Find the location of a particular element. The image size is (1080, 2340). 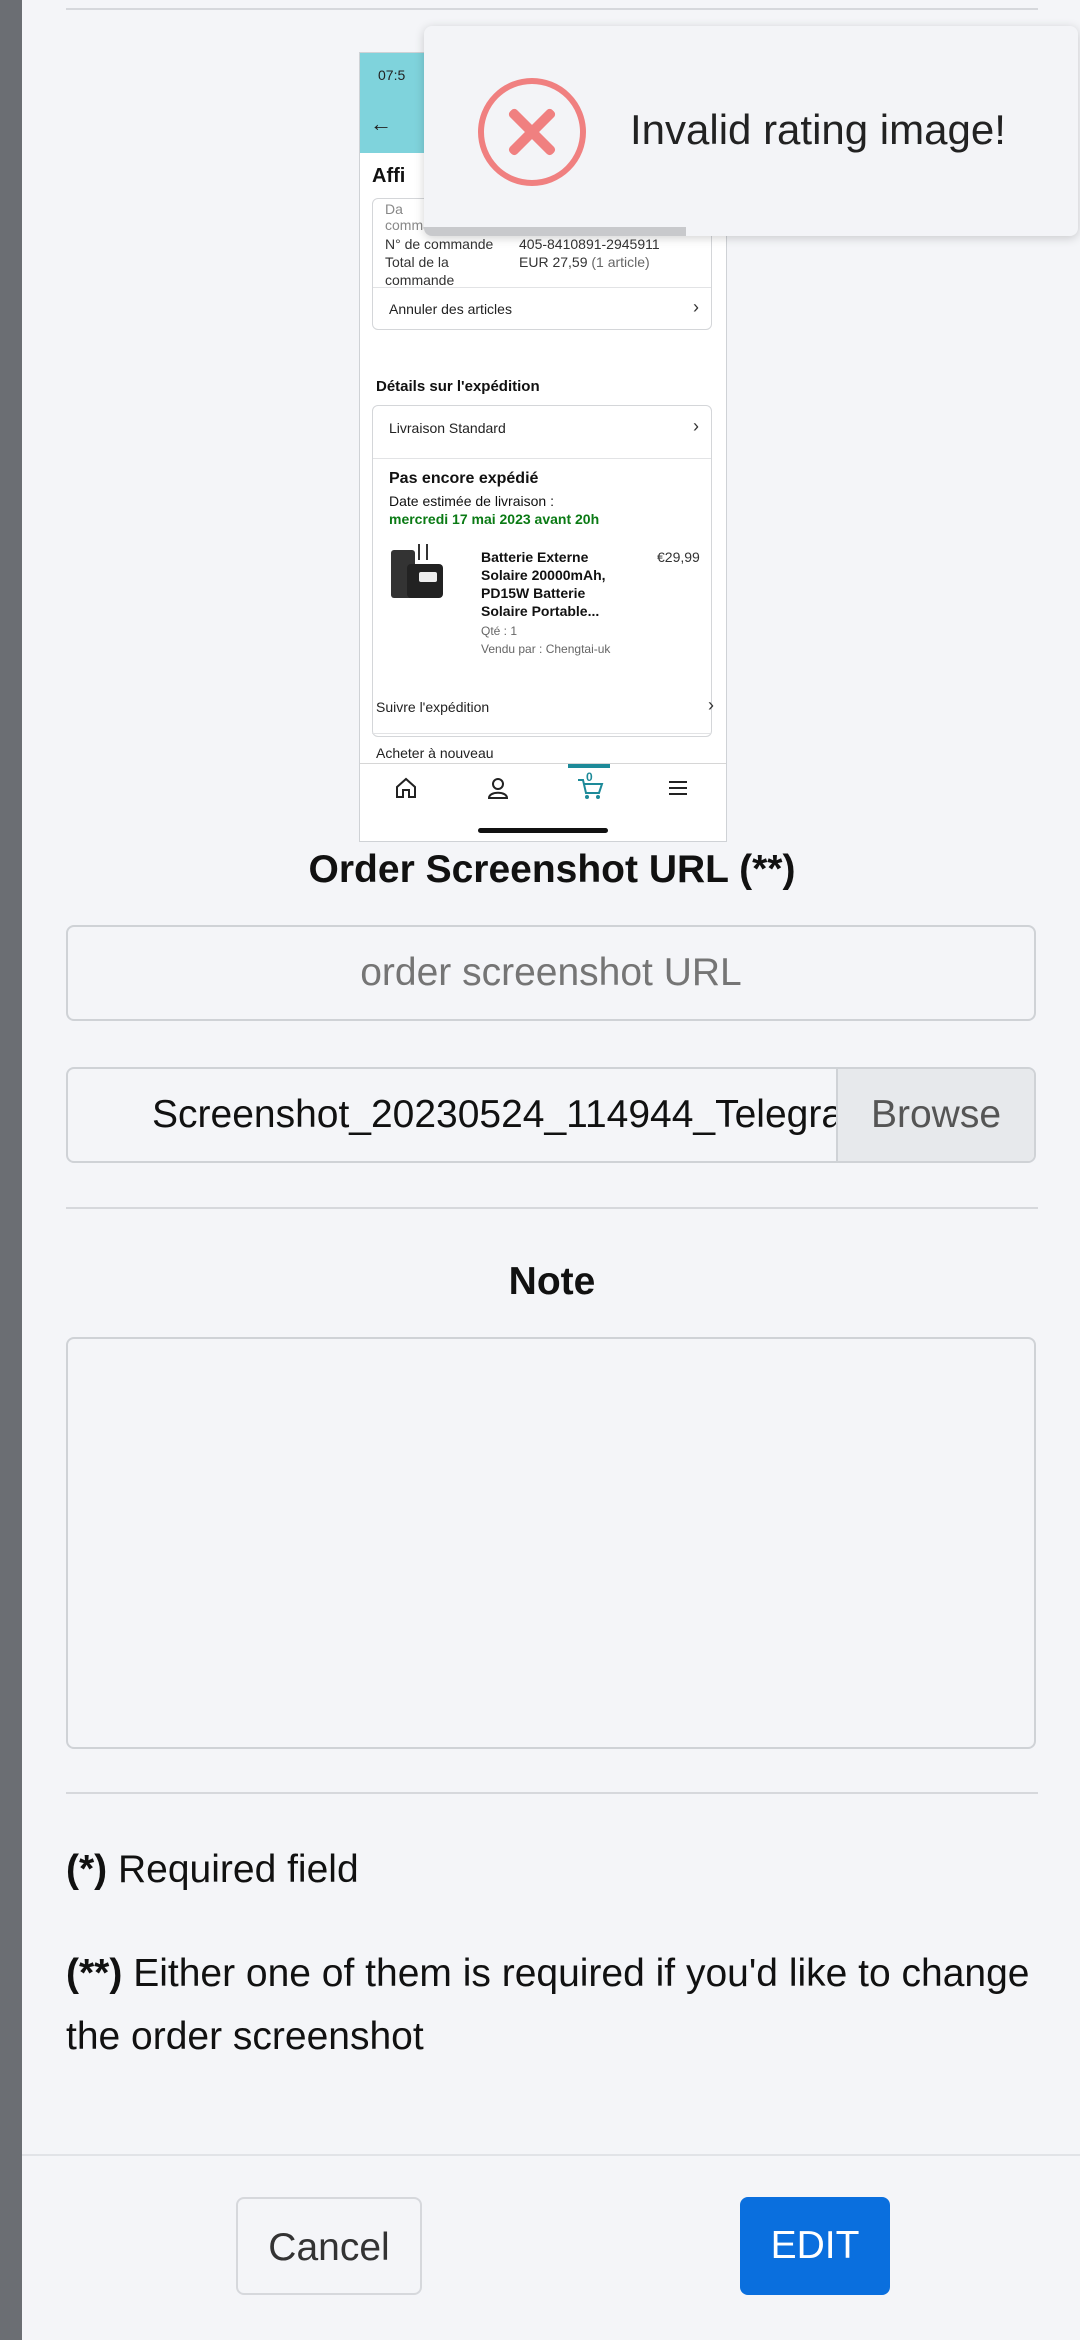

selected-file-name: Screenshot_20230524_114944_Telegram.jpg is located at coordinates (517, 1114).